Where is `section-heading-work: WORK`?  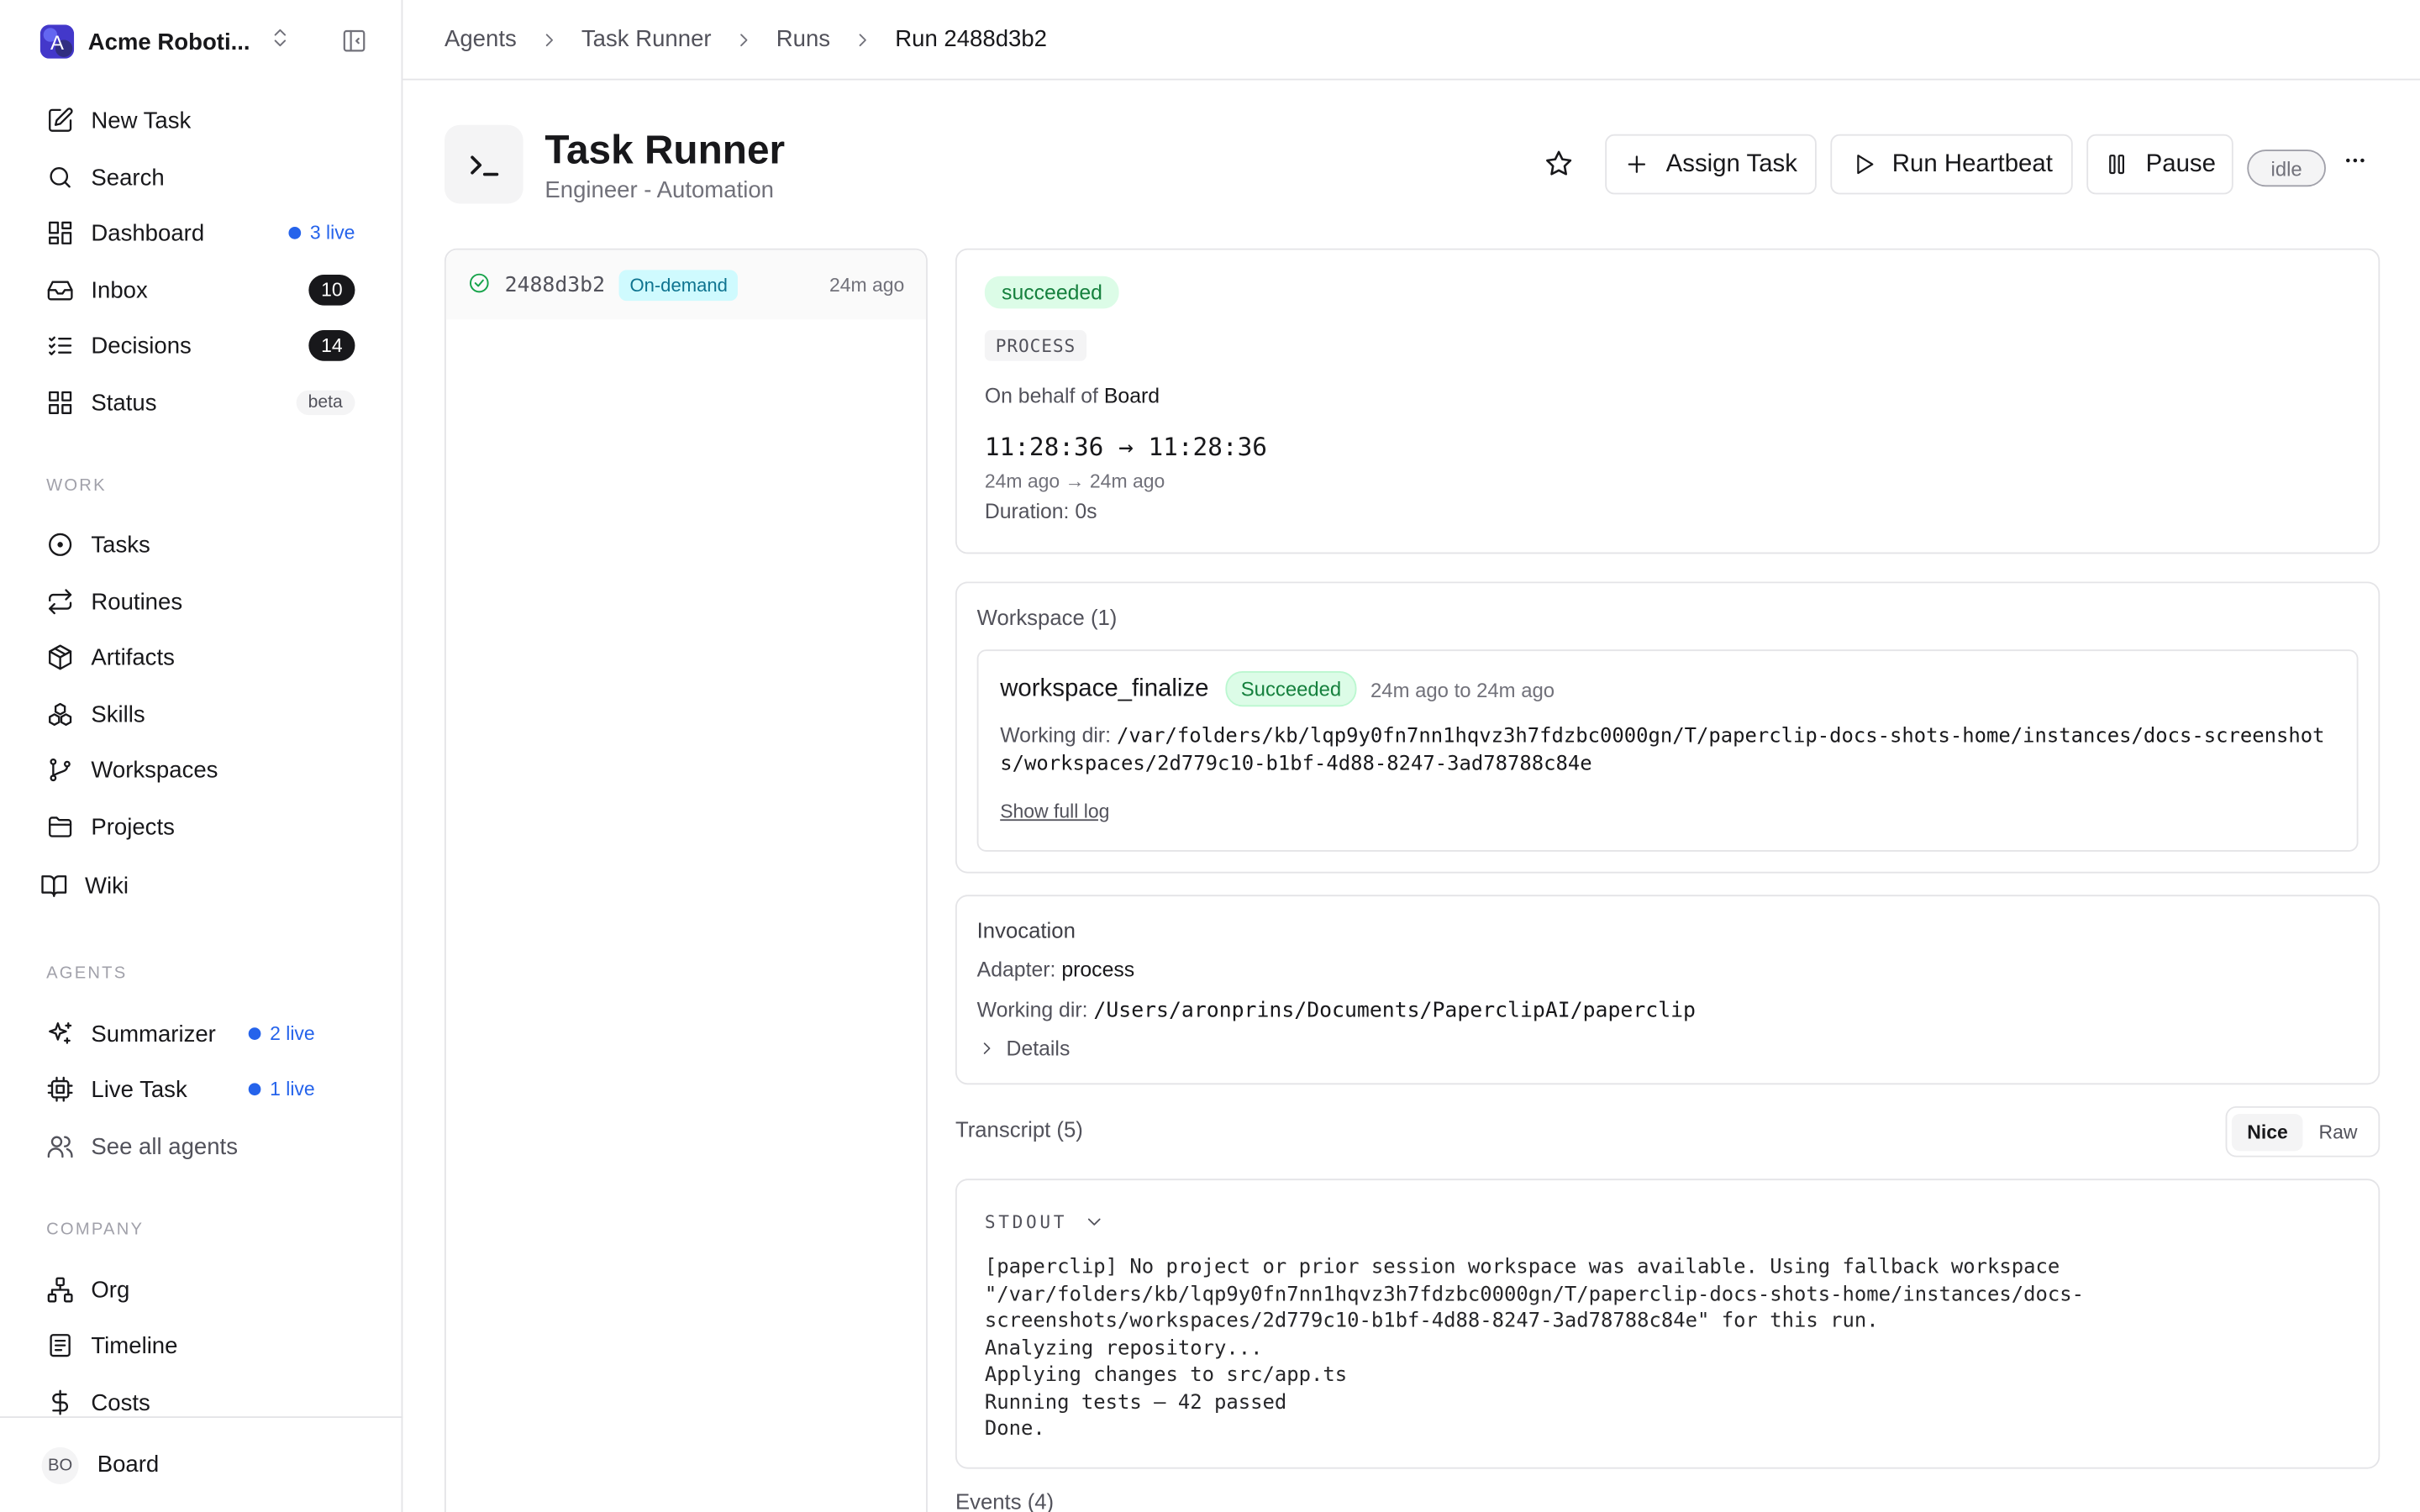 section-heading-work: WORK is located at coordinates (77, 486).